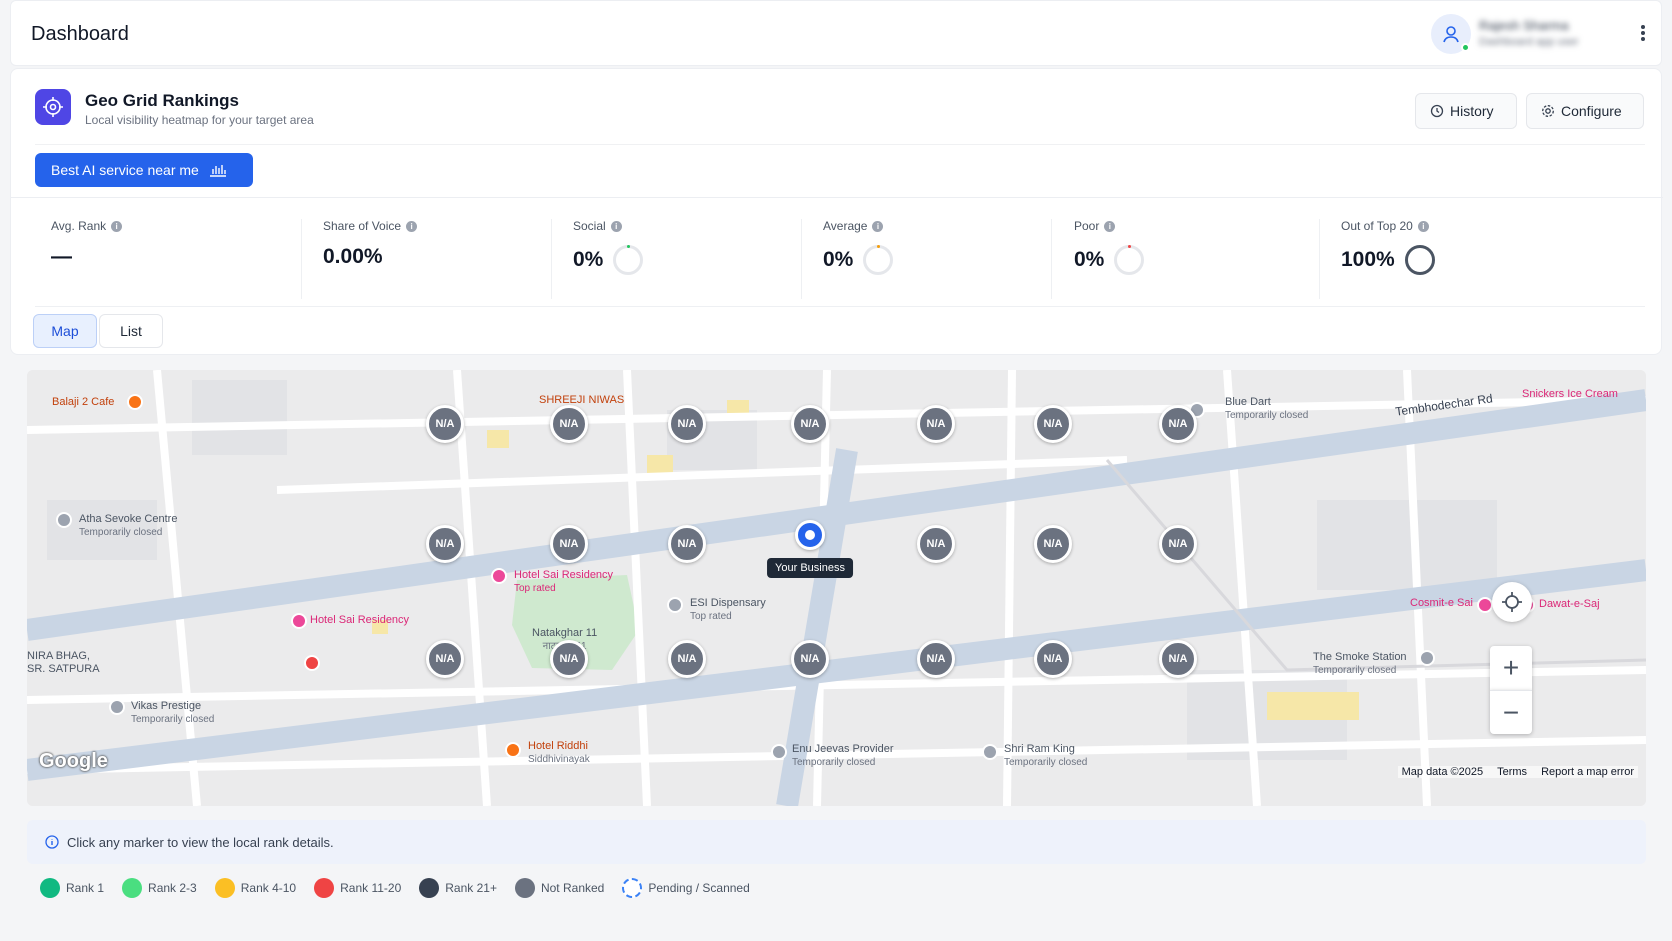  What do you see at coordinates (1511, 712) in the screenshot?
I see `zoom-out-button: −` at bounding box center [1511, 712].